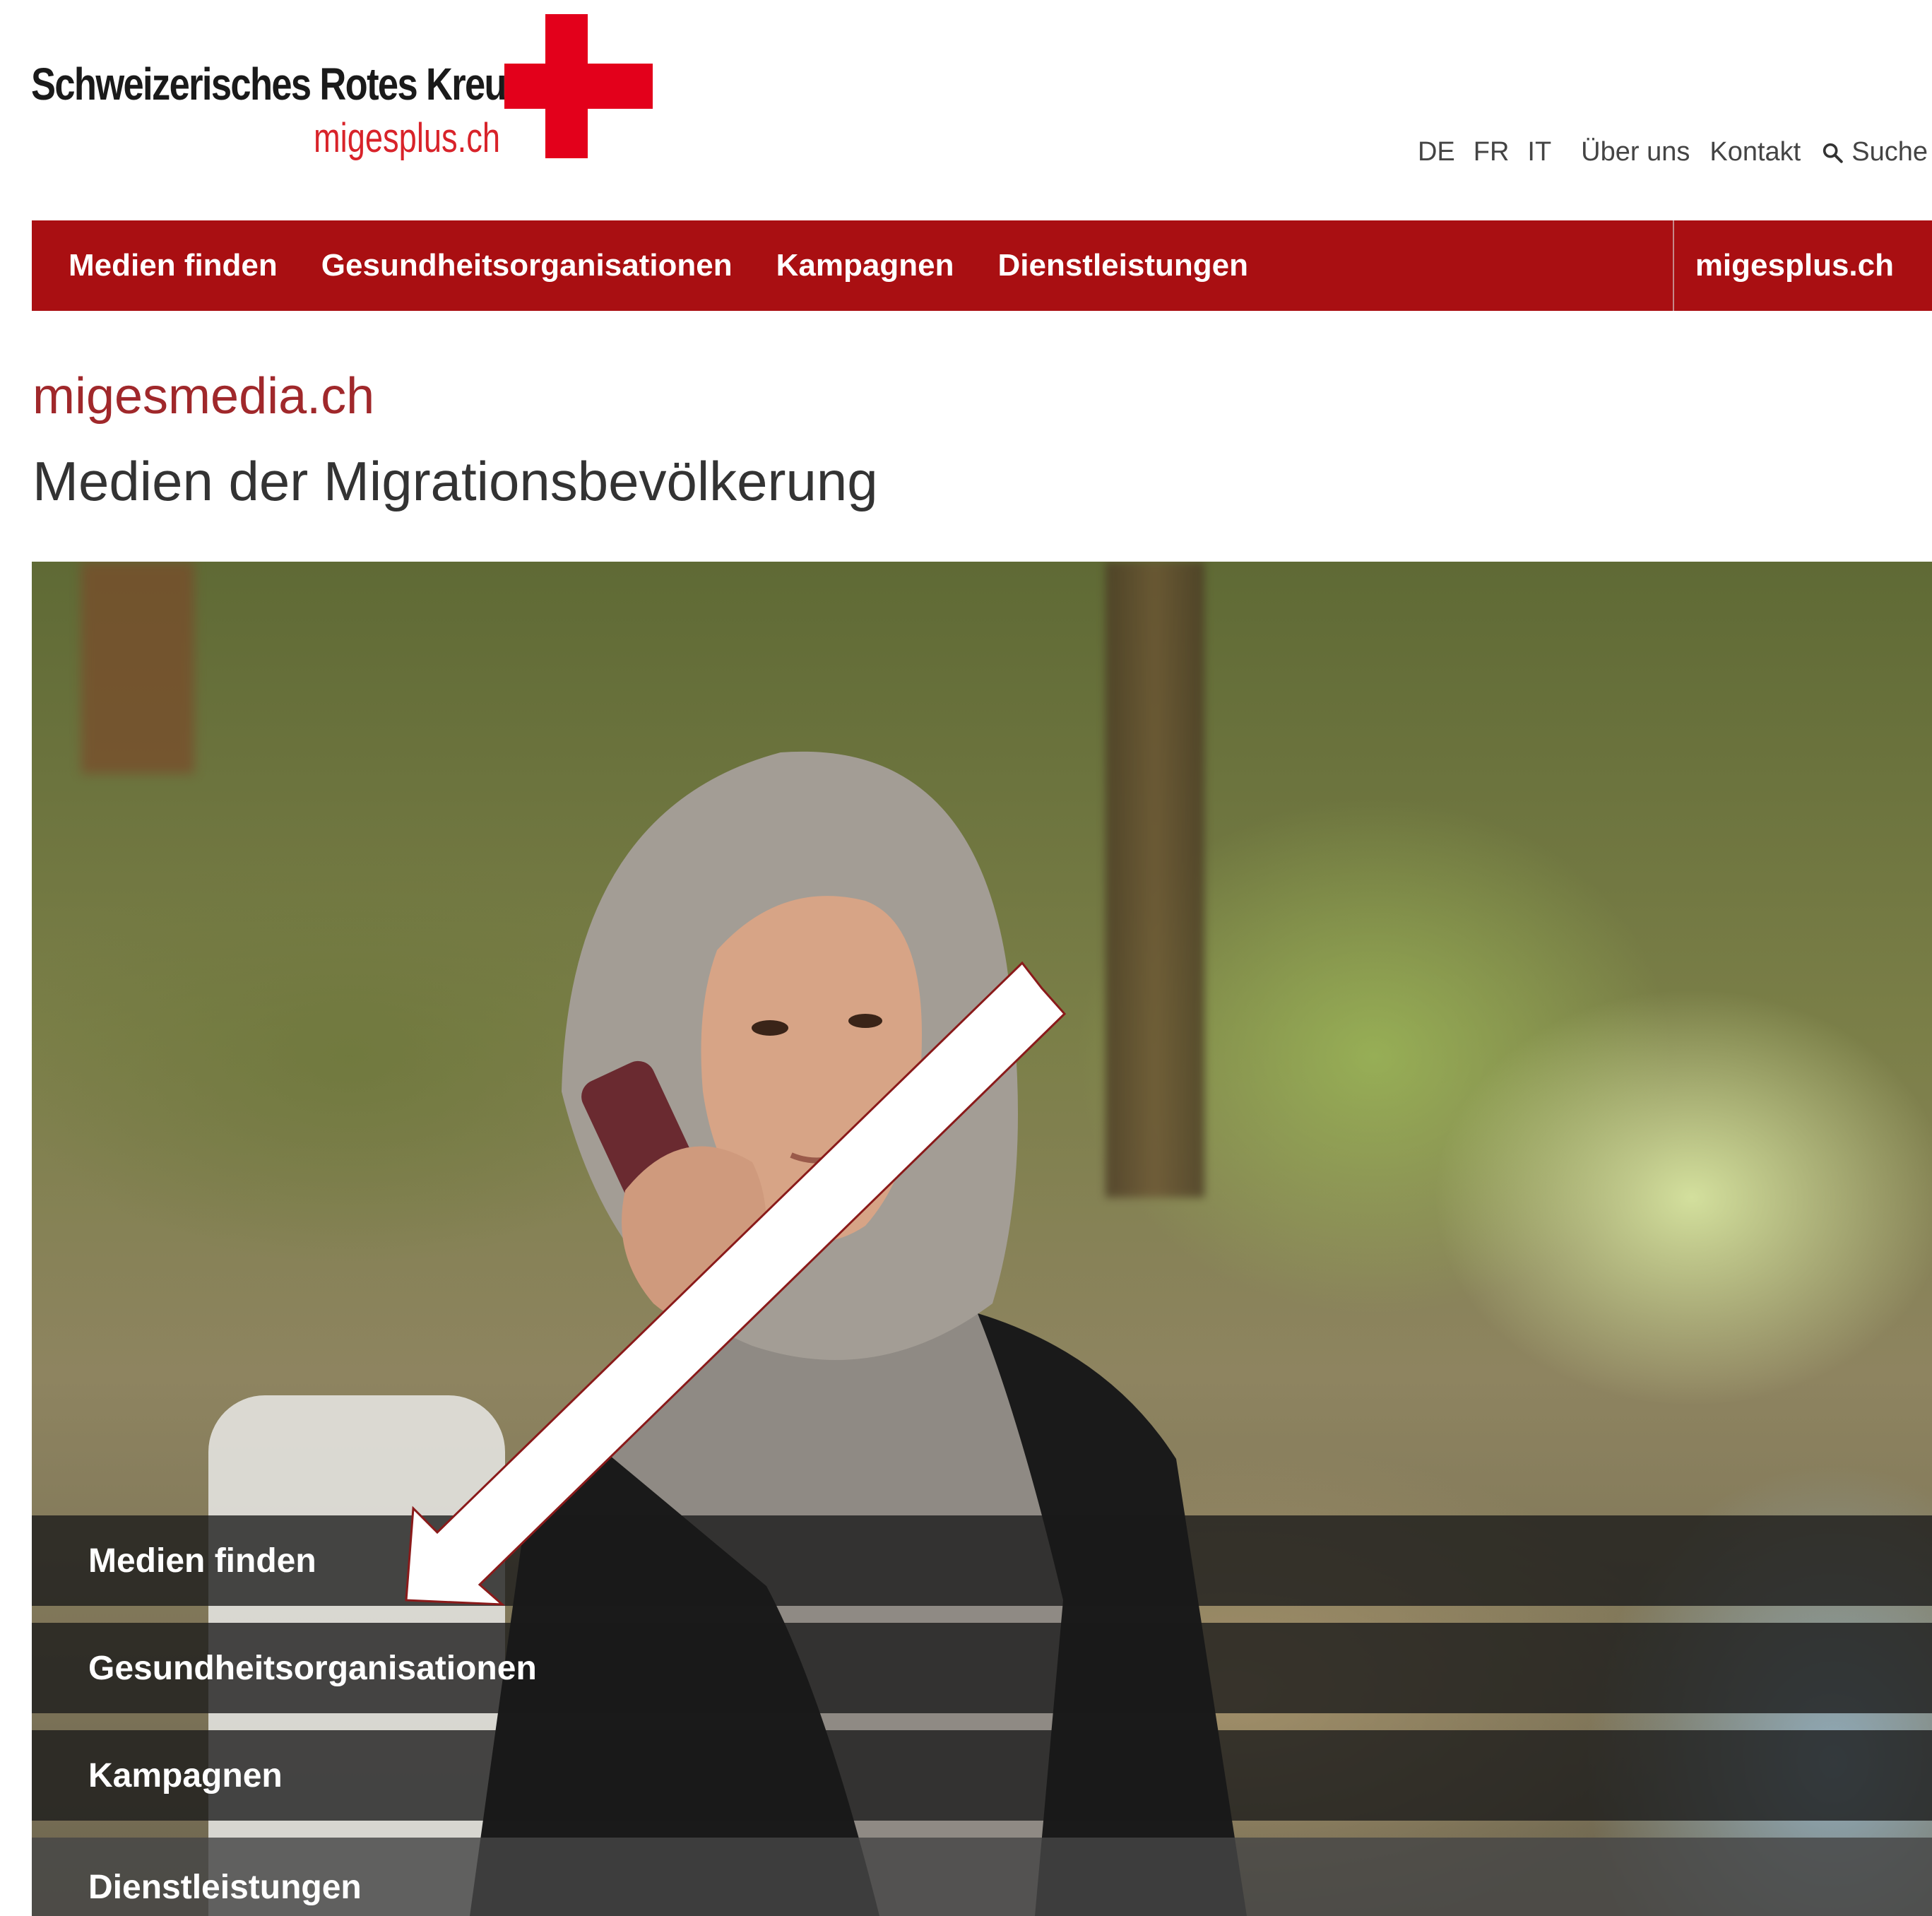 The width and height of the screenshot is (1932, 1916). I want to click on logo-sub-name: migesplus.ch, so click(407, 138).